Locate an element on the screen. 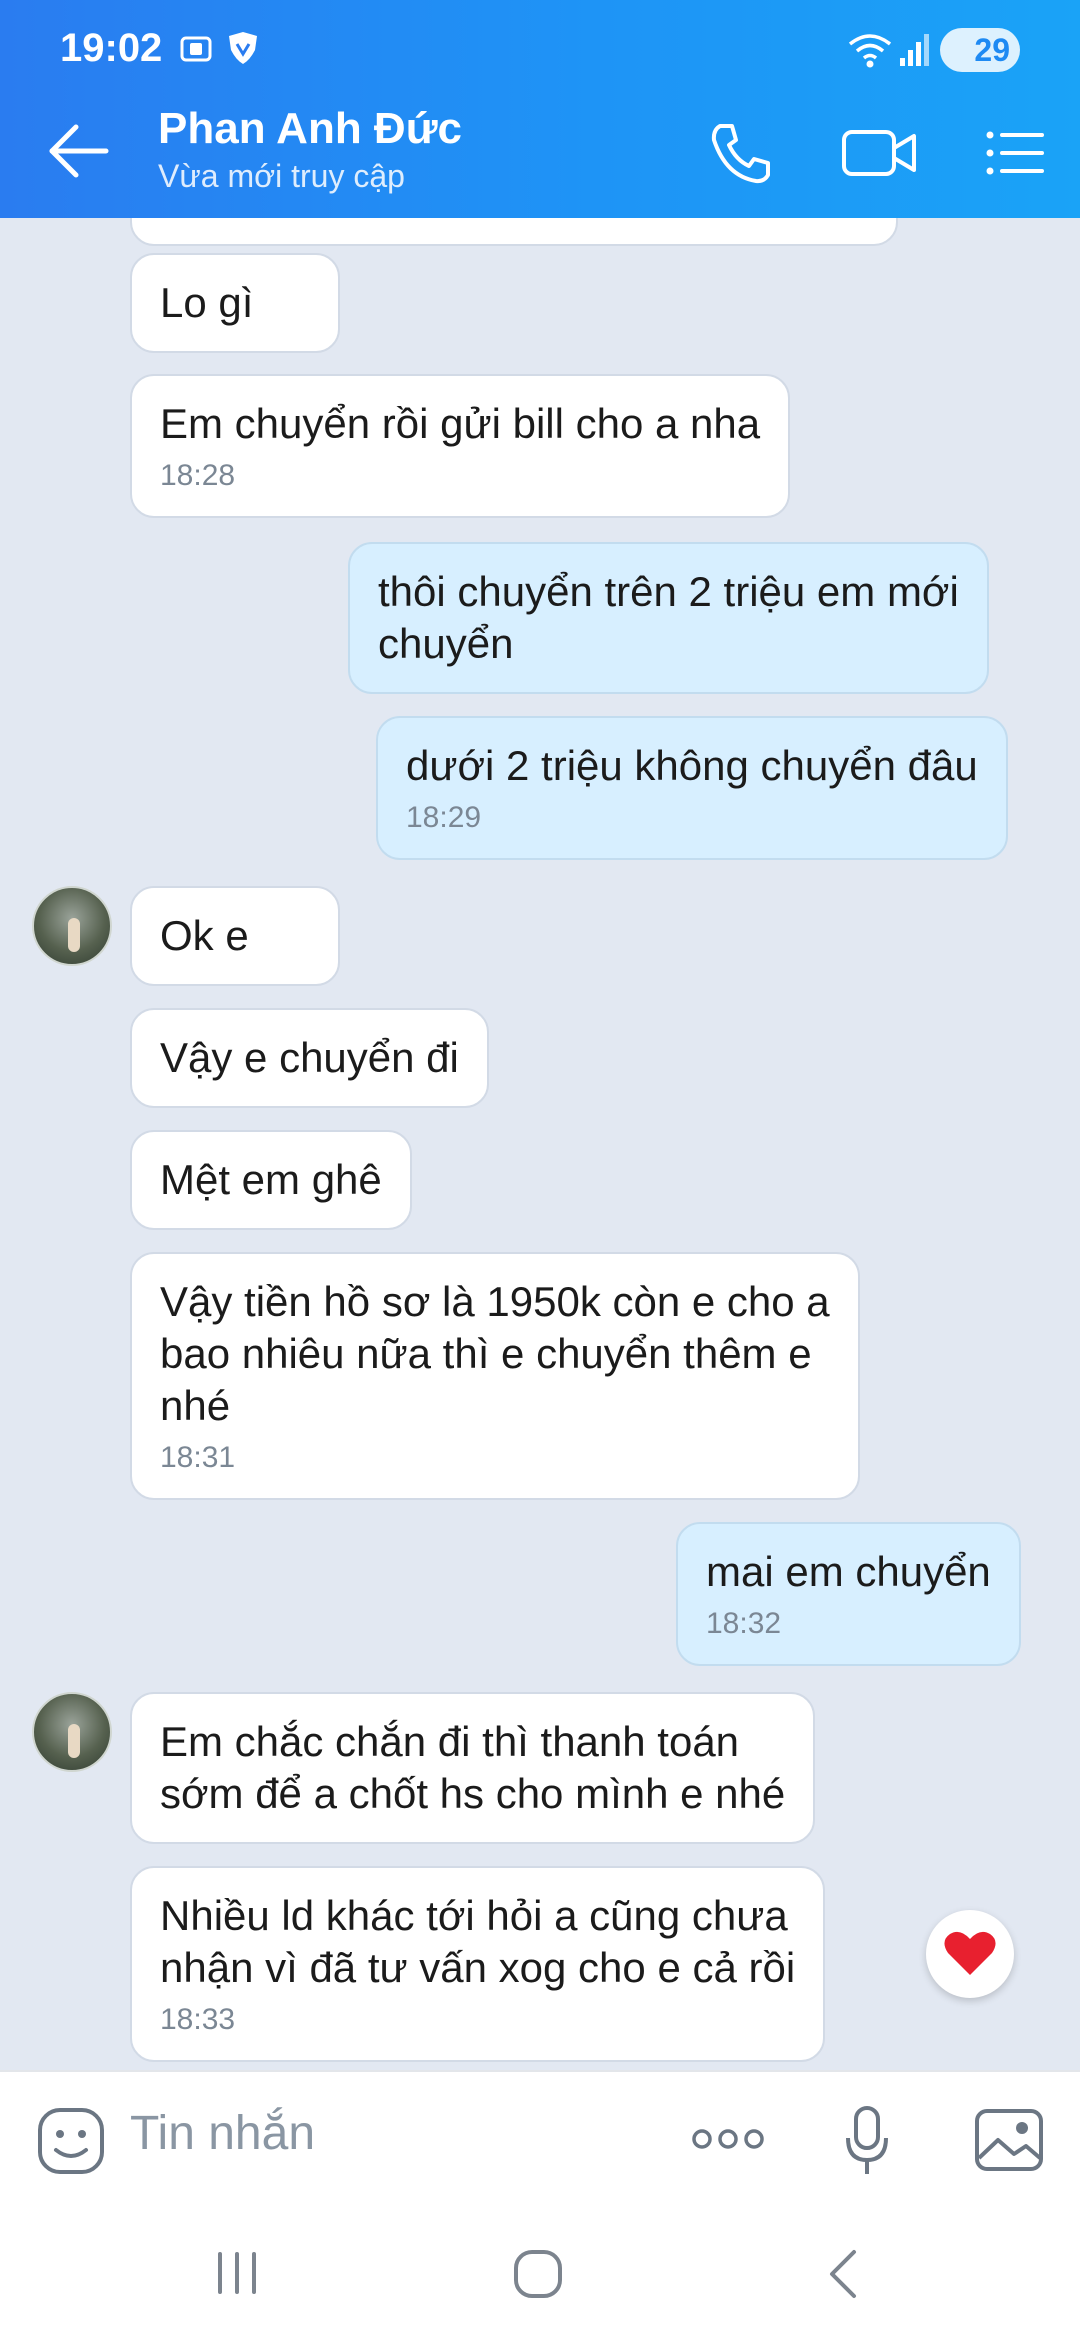 The height and width of the screenshot is (2340, 1080). message-text: mai em chuyển is located at coordinates (848, 1571).